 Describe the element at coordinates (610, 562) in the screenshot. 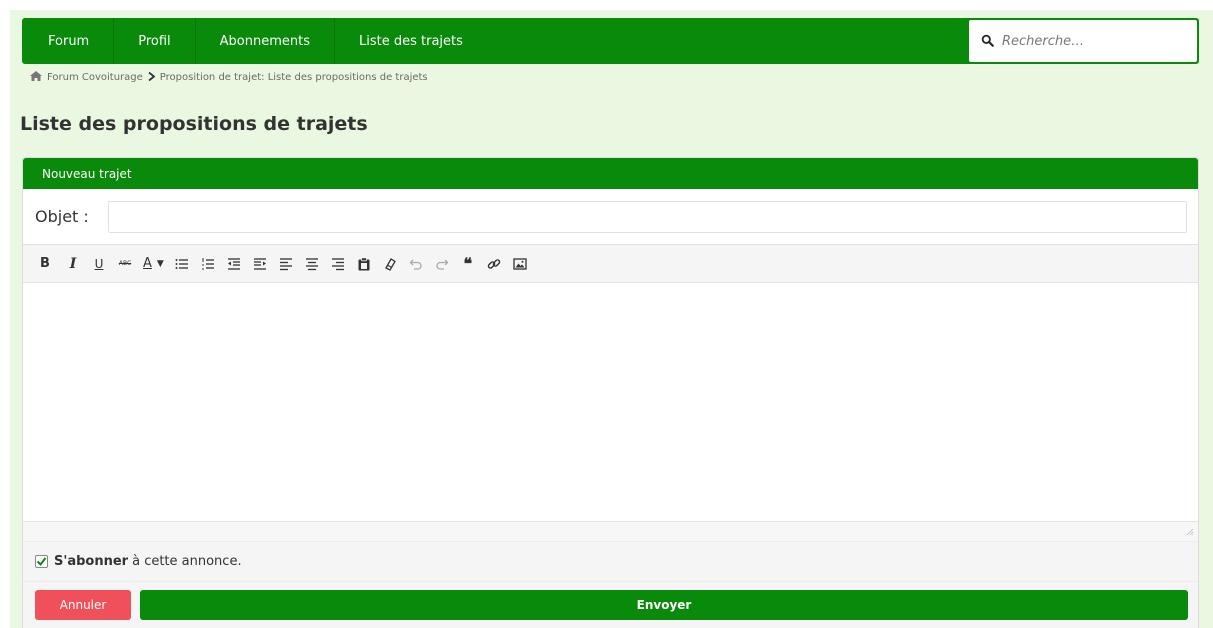

I see `subscribe-row: S'abonner à cette annonce.` at that location.